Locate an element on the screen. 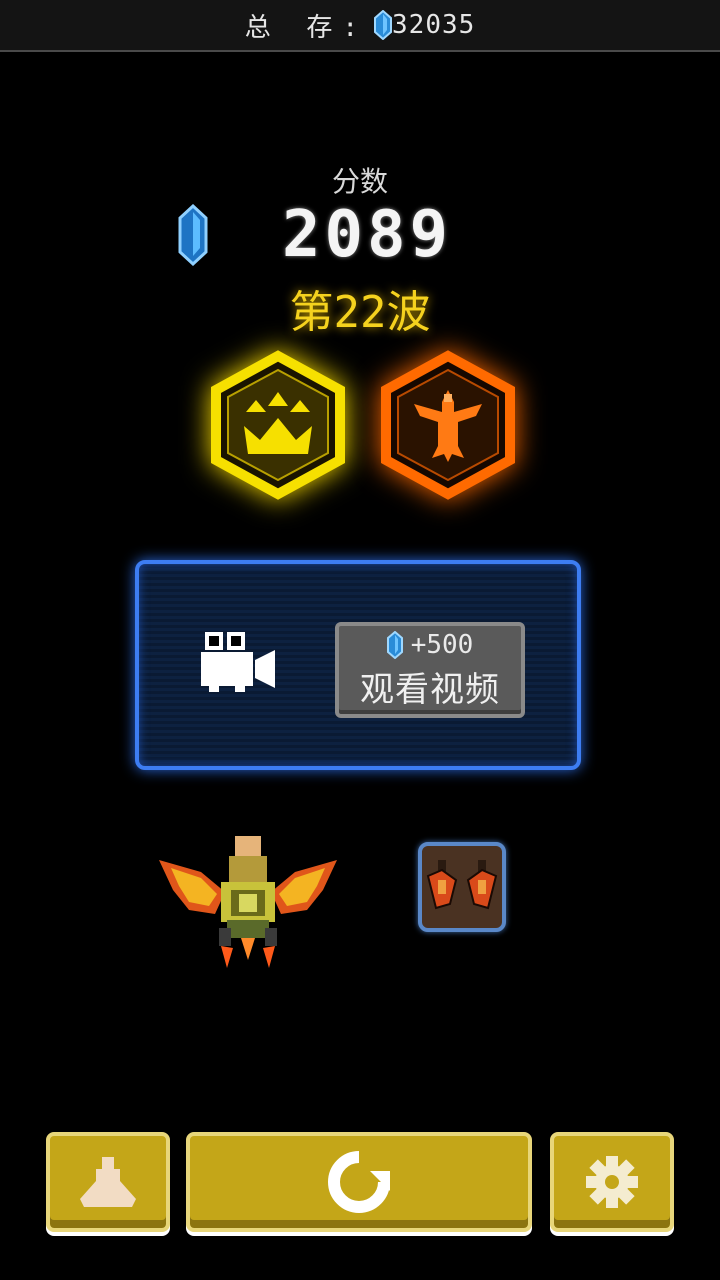 This screenshot has height=1280, width=720. total-value: 32035 is located at coordinates (434, 25).